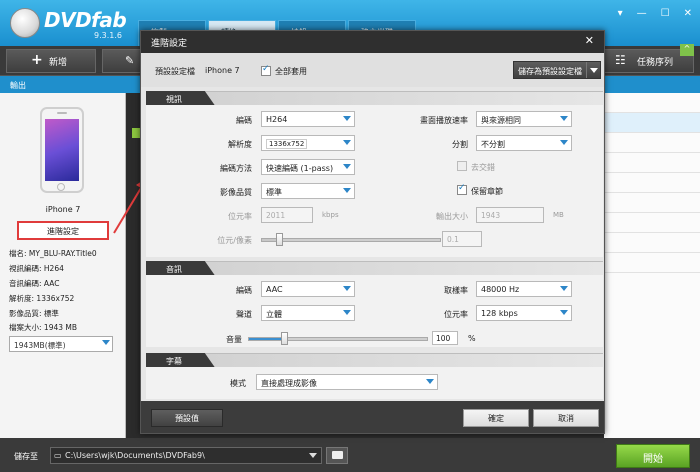 The width and height of the screenshot is (700, 472). I want to click on subtitle-panel: 模式 直接處理成影像, so click(374, 383).